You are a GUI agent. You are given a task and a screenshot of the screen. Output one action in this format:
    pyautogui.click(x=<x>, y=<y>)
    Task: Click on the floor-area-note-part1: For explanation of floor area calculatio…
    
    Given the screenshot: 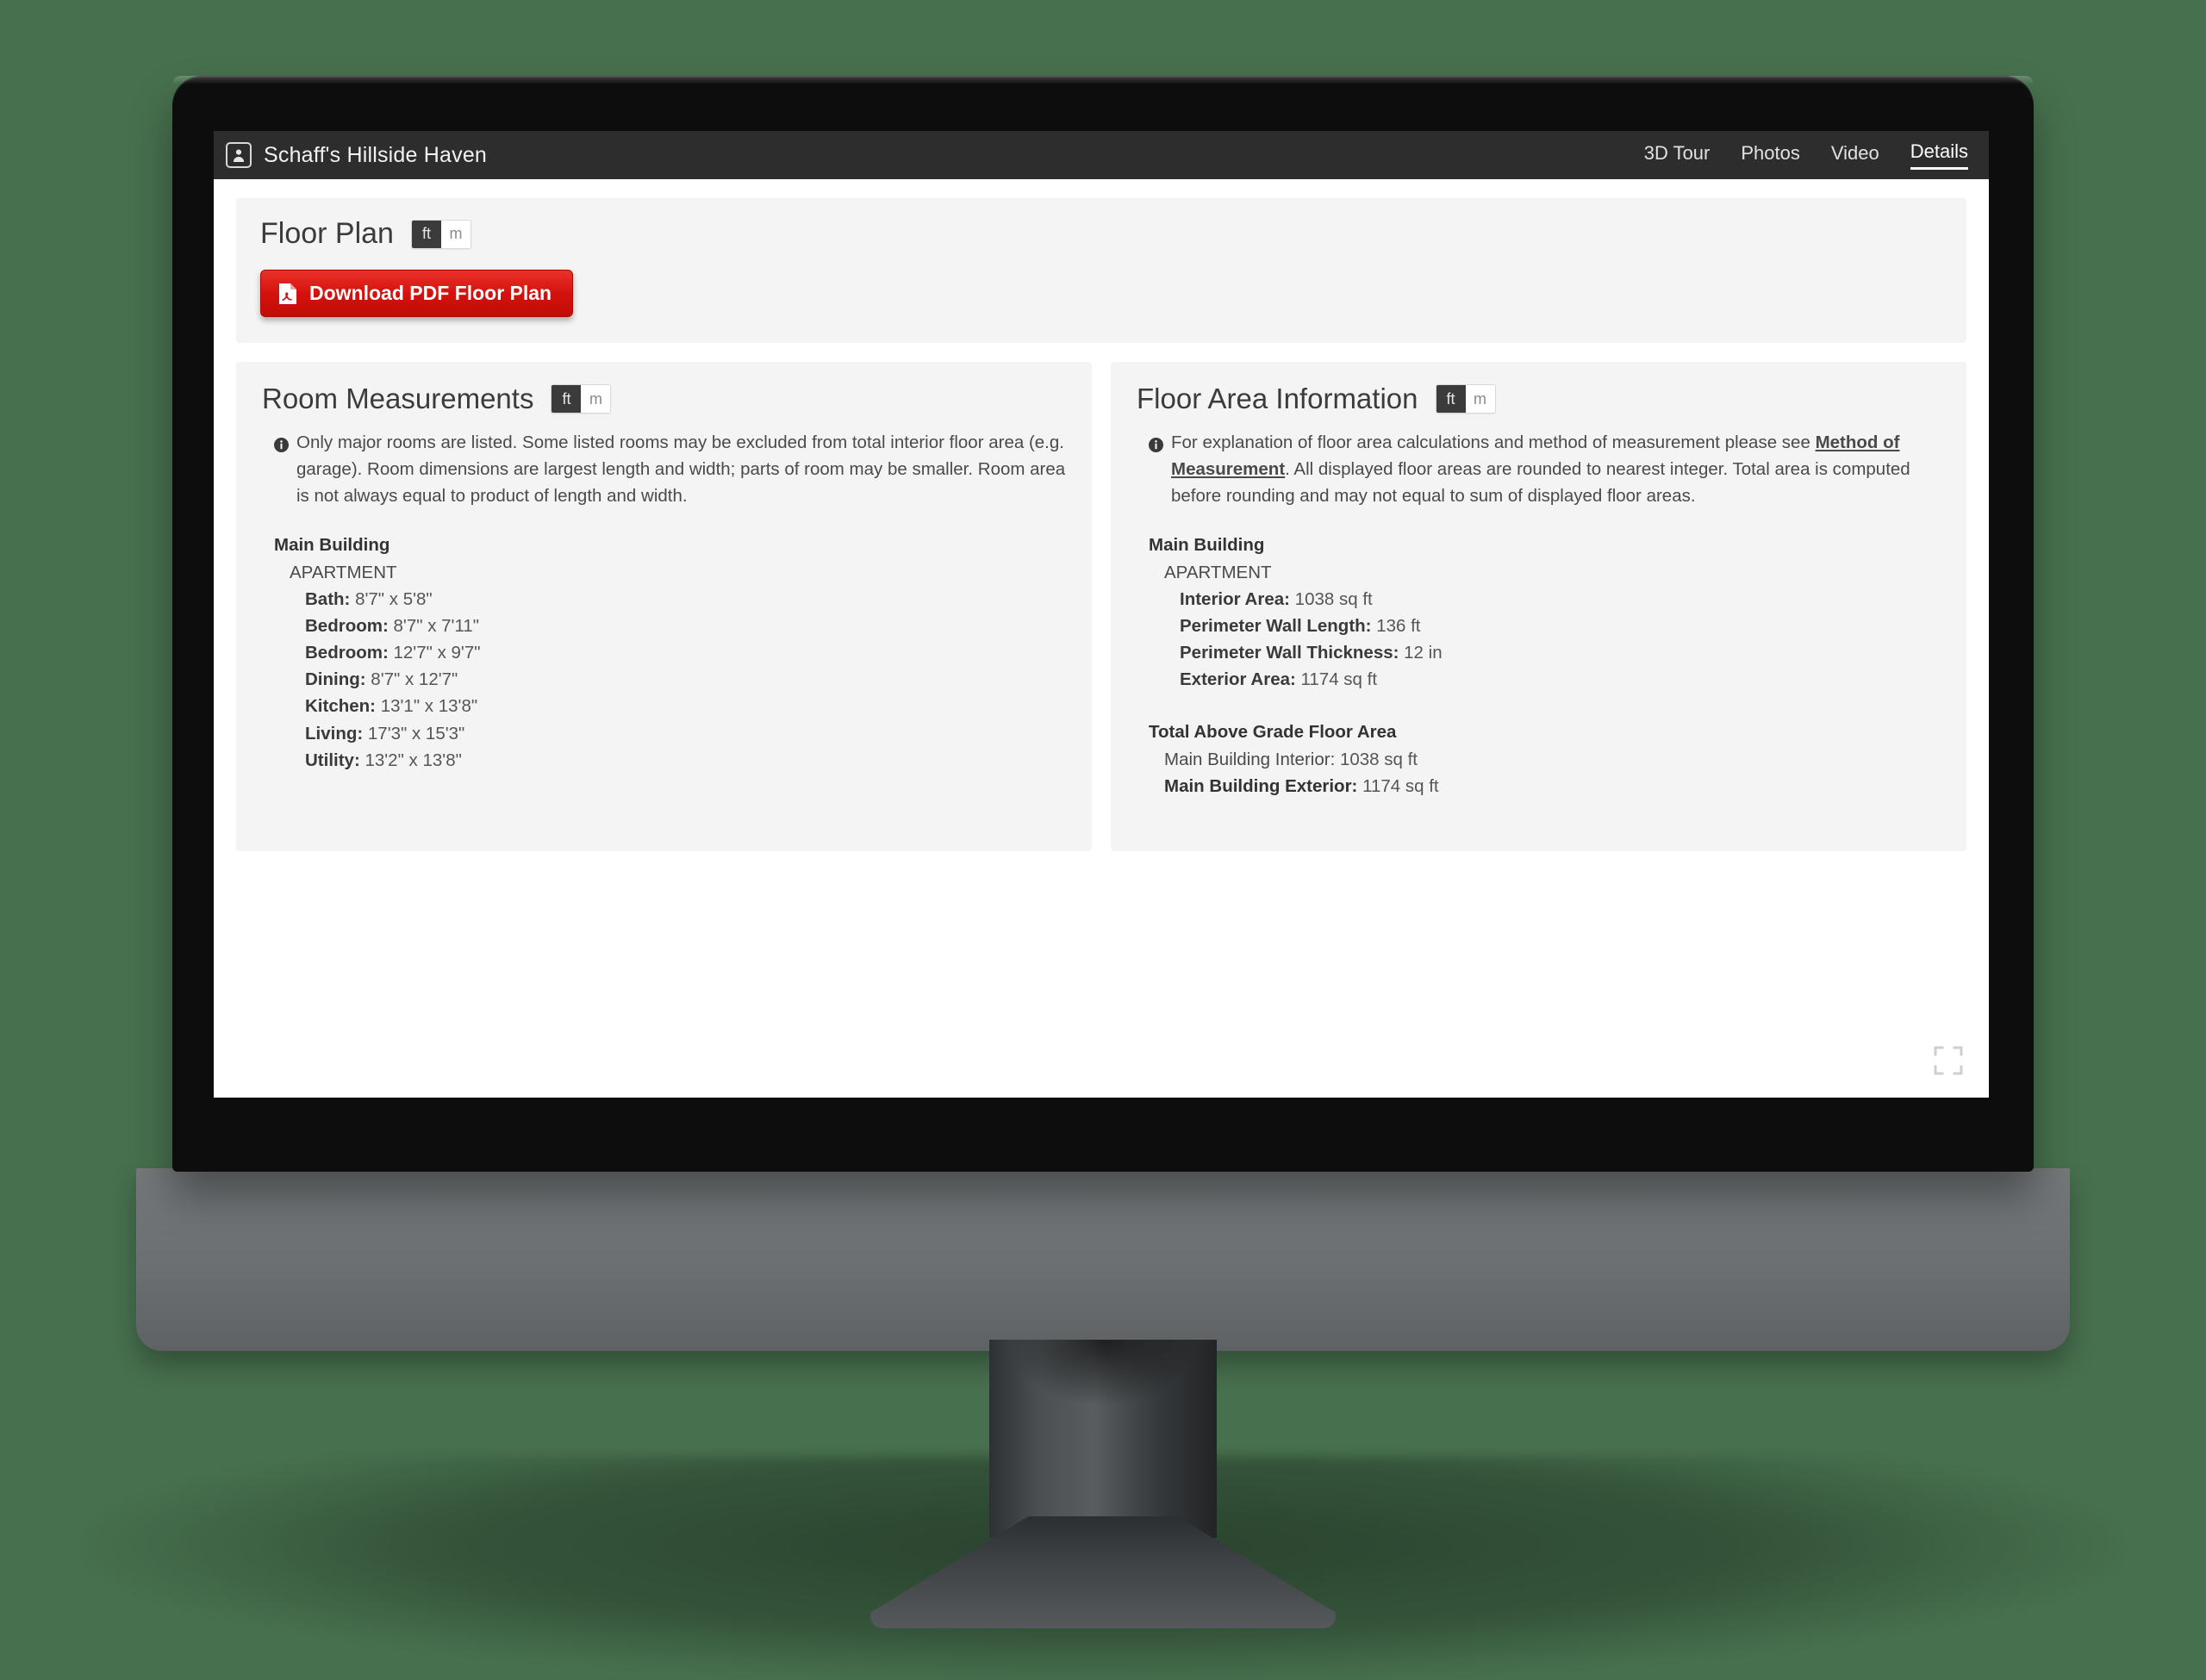 What is the action you would take?
    pyautogui.click(x=1493, y=442)
    